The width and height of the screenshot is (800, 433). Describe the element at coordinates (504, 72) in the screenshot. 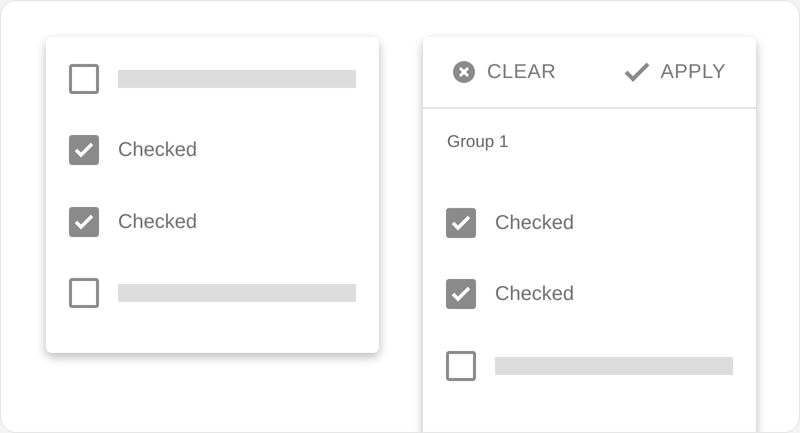

I see `clear-button: CLEAR` at that location.